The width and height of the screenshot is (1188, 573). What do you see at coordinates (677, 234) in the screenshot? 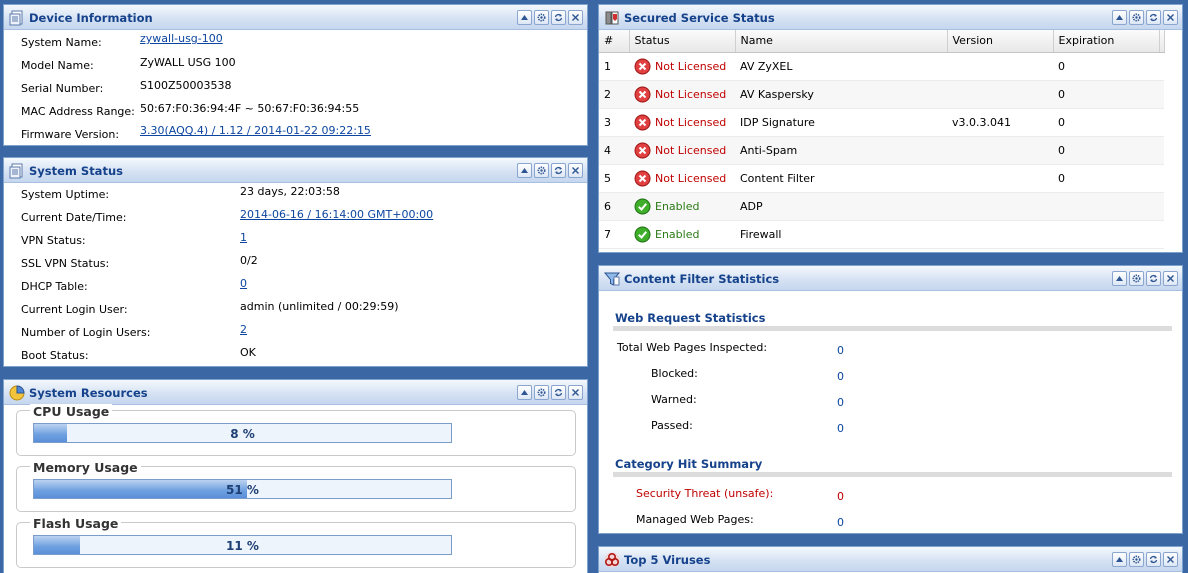
I see `status-text: Enabled` at bounding box center [677, 234].